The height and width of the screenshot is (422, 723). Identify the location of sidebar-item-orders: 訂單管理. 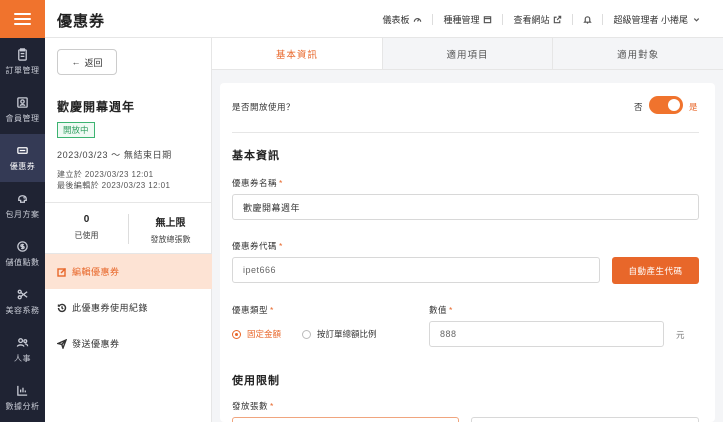
(22, 62).